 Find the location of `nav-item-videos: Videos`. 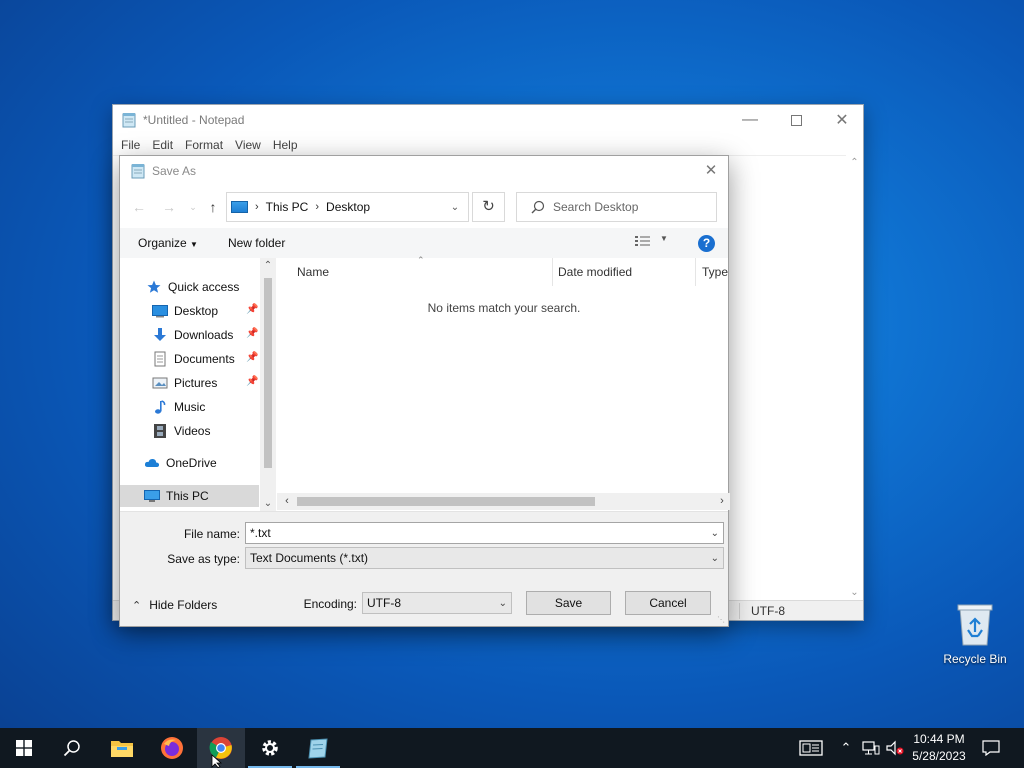

nav-item-videos: Videos is located at coordinates (190, 431).